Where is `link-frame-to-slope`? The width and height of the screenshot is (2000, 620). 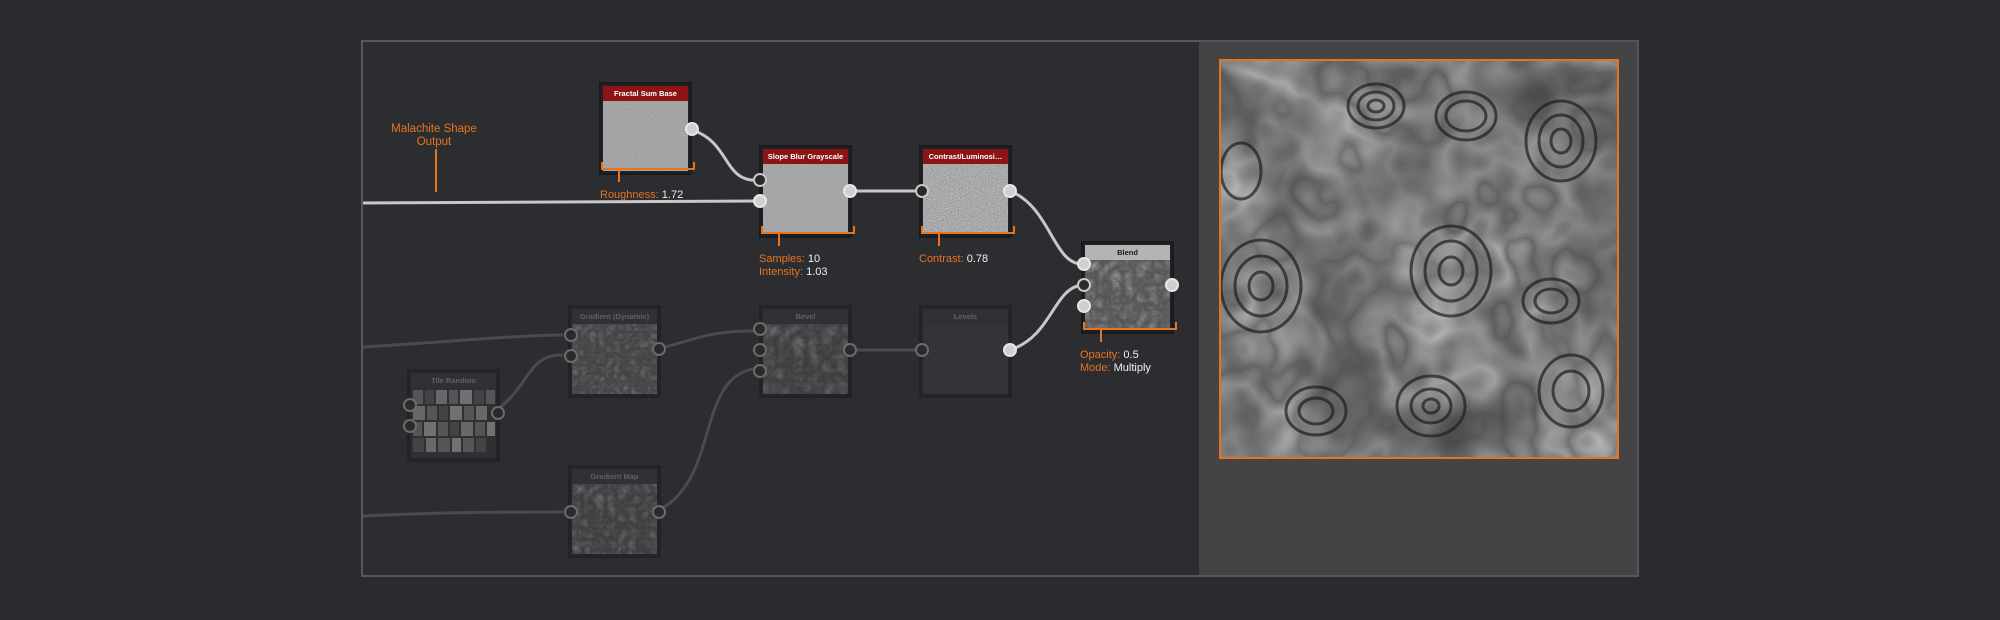
link-frame-to-slope is located at coordinates (562, 202).